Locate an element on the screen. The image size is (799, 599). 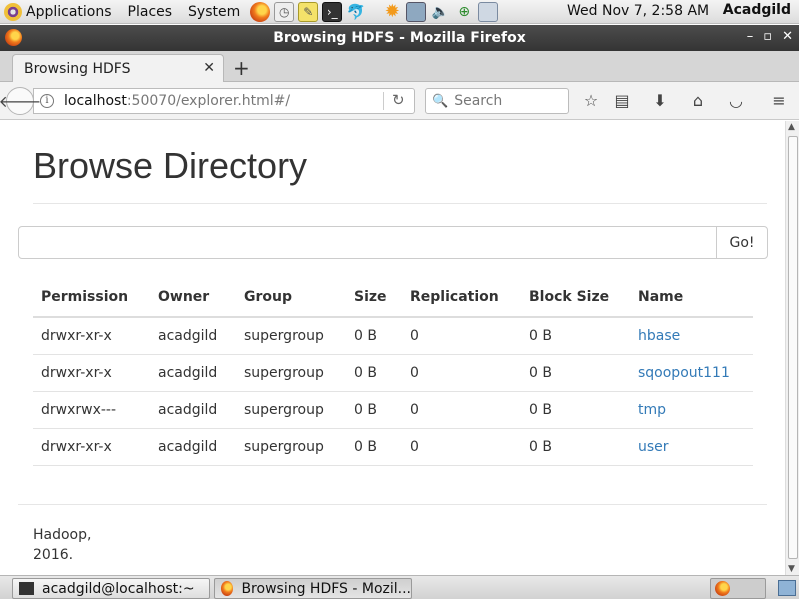
firefox-launcher-icon is located at coordinates (260, 11).